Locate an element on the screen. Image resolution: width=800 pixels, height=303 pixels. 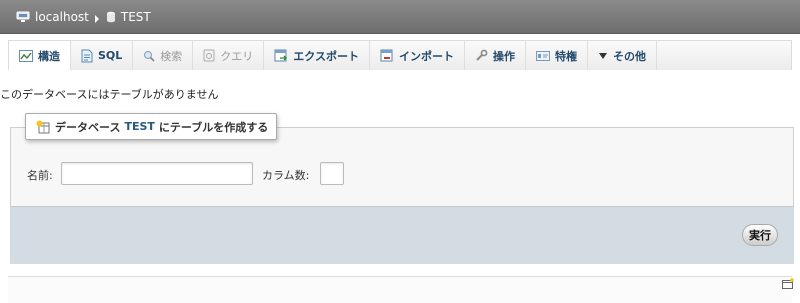
new-window-icon is located at coordinates (788, 283).